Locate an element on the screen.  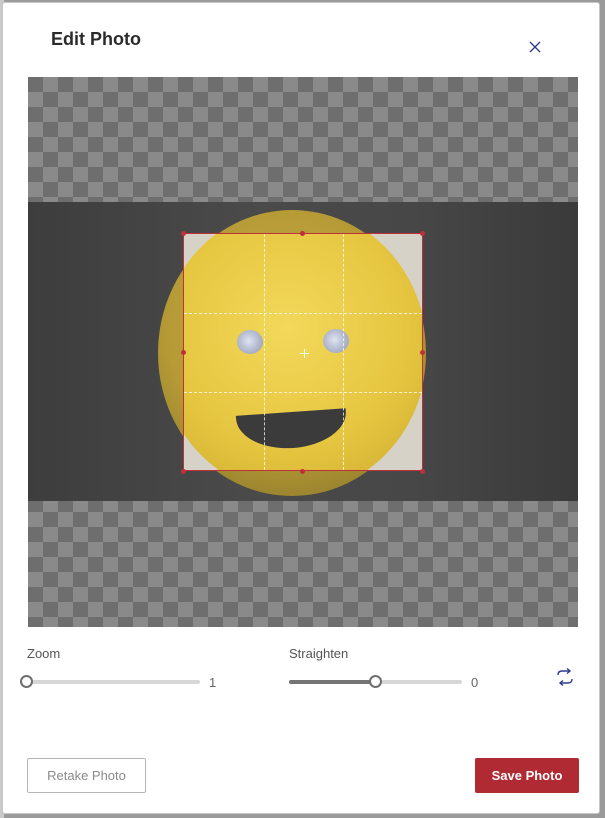
straighten-value: 0 is located at coordinates (475, 682).